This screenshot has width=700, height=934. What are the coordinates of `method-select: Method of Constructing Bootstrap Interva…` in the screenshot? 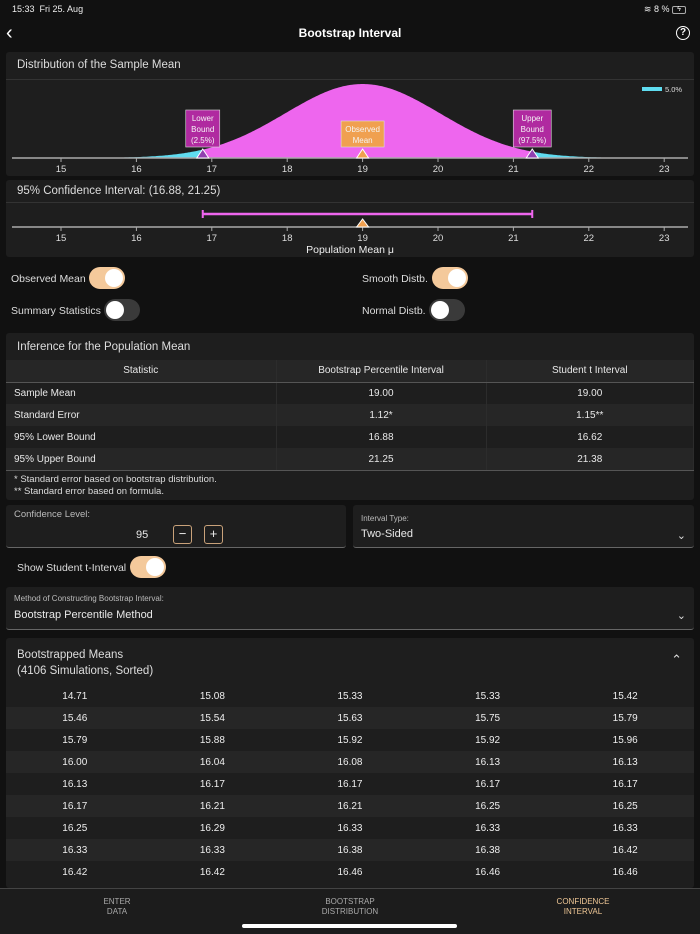 It's located at (350, 608).